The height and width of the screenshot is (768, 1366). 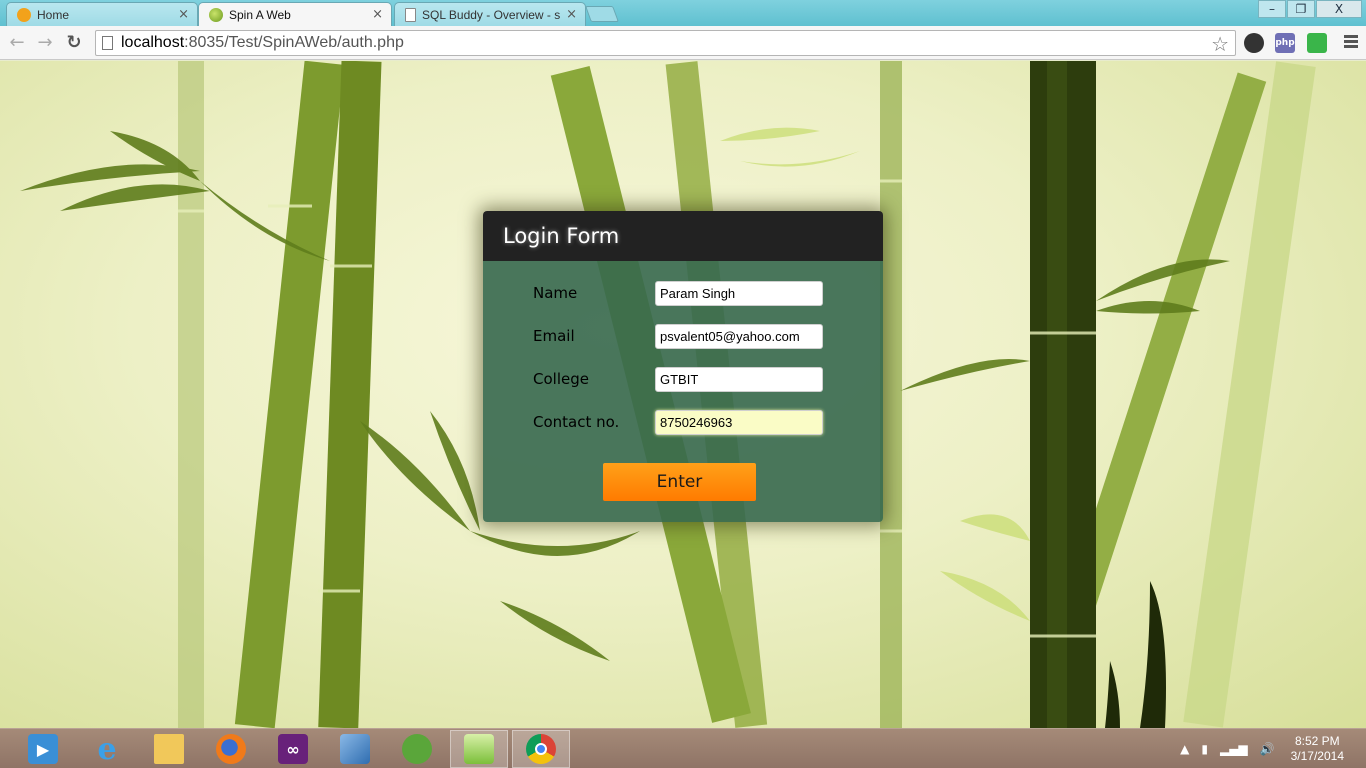 I want to click on college-label: College, so click(x=561, y=379).